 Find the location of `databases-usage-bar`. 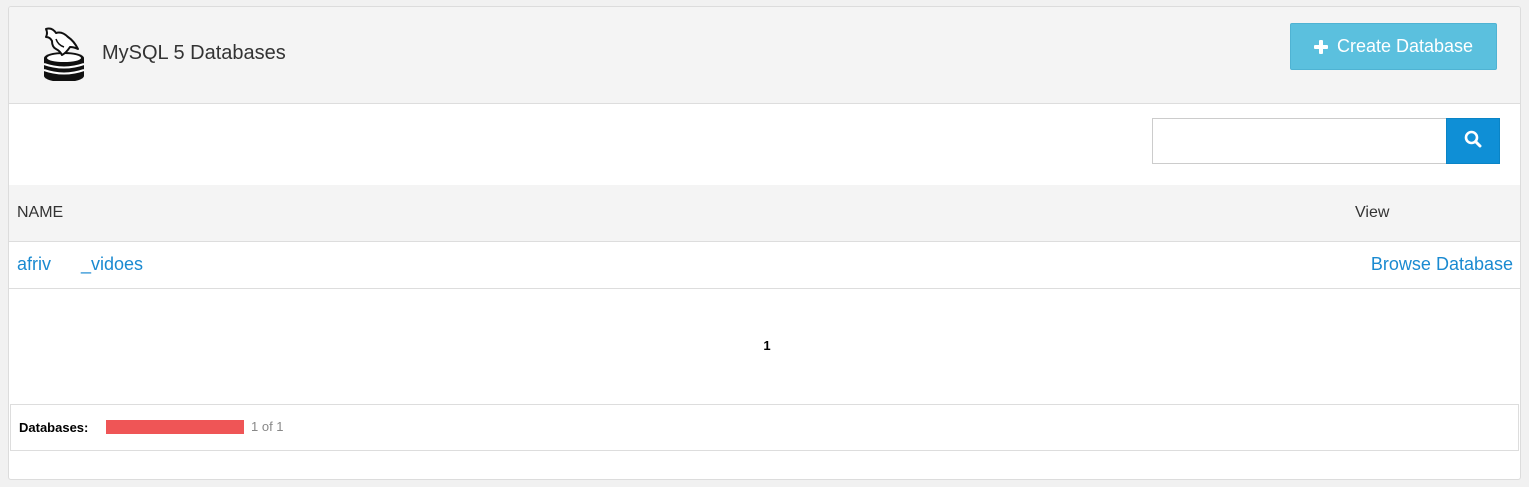

databases-usage-bar is located at coordinates (175, 427).